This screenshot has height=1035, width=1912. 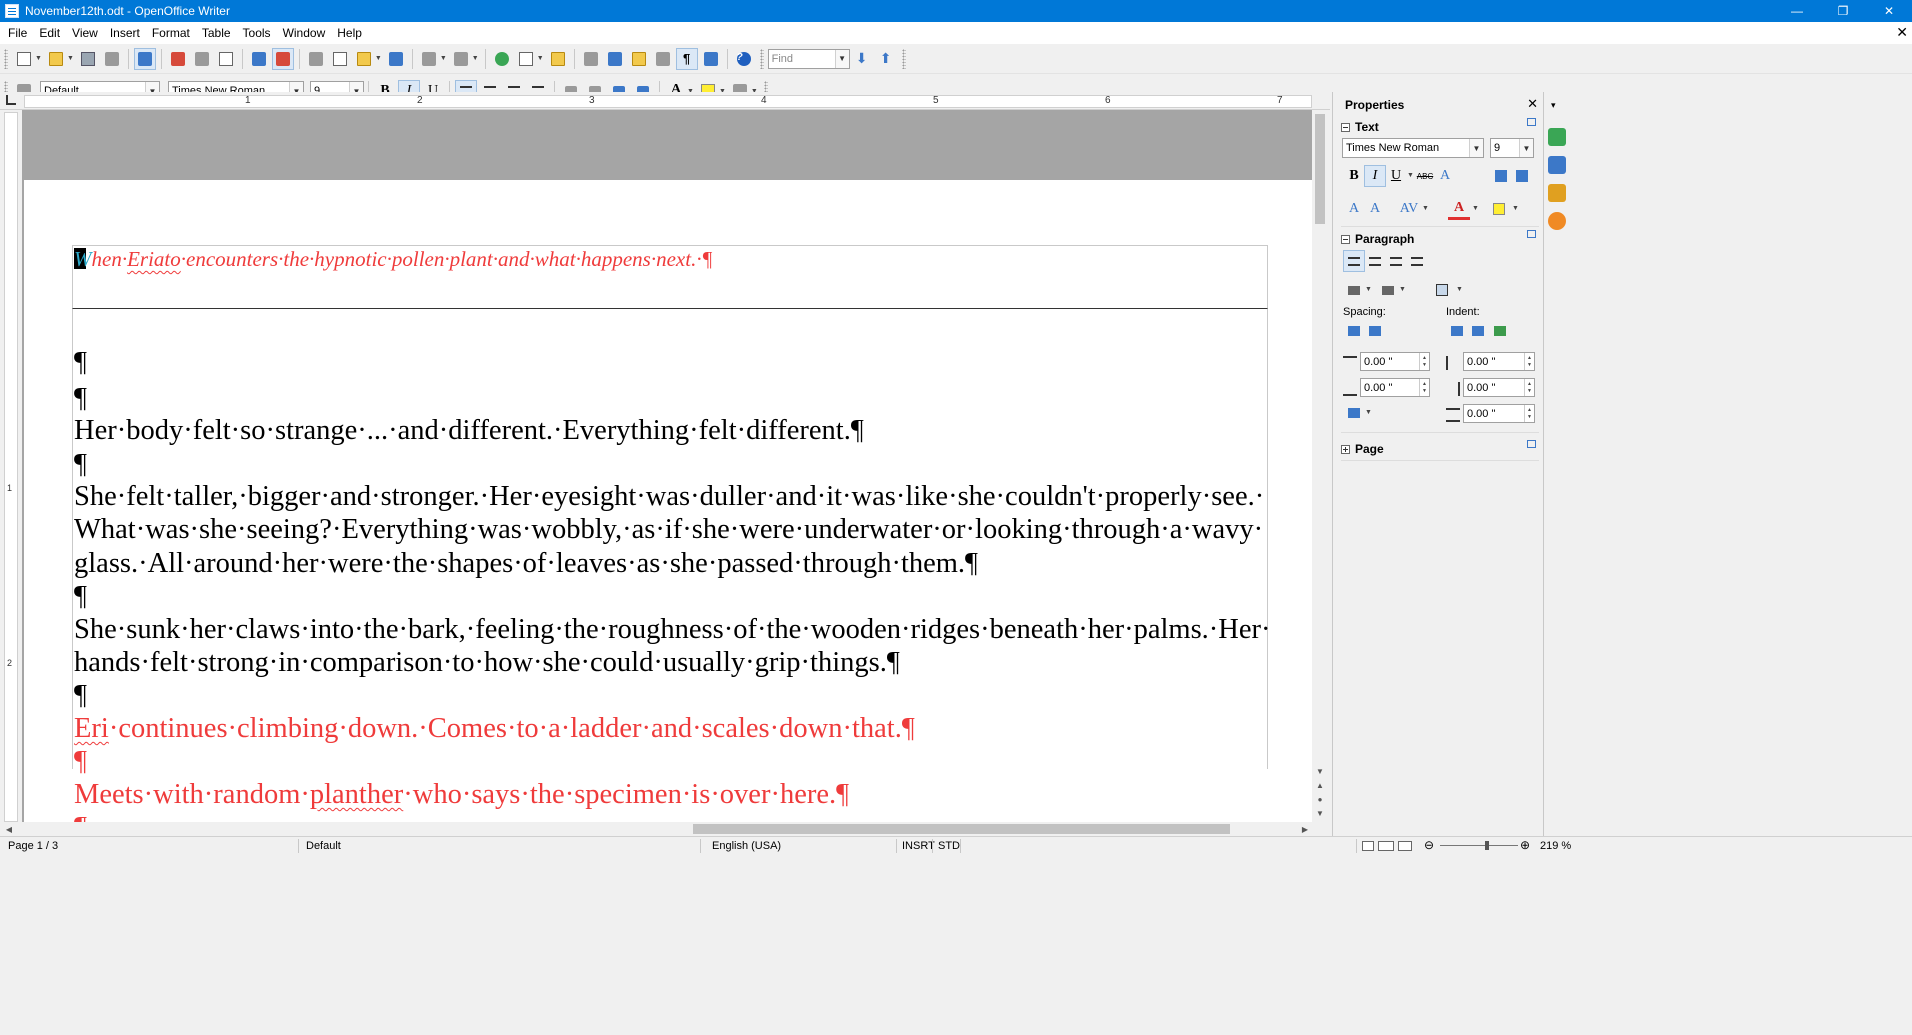 I want to click on sidebar-close-icon: ✕, so click(x=1532, y=104).